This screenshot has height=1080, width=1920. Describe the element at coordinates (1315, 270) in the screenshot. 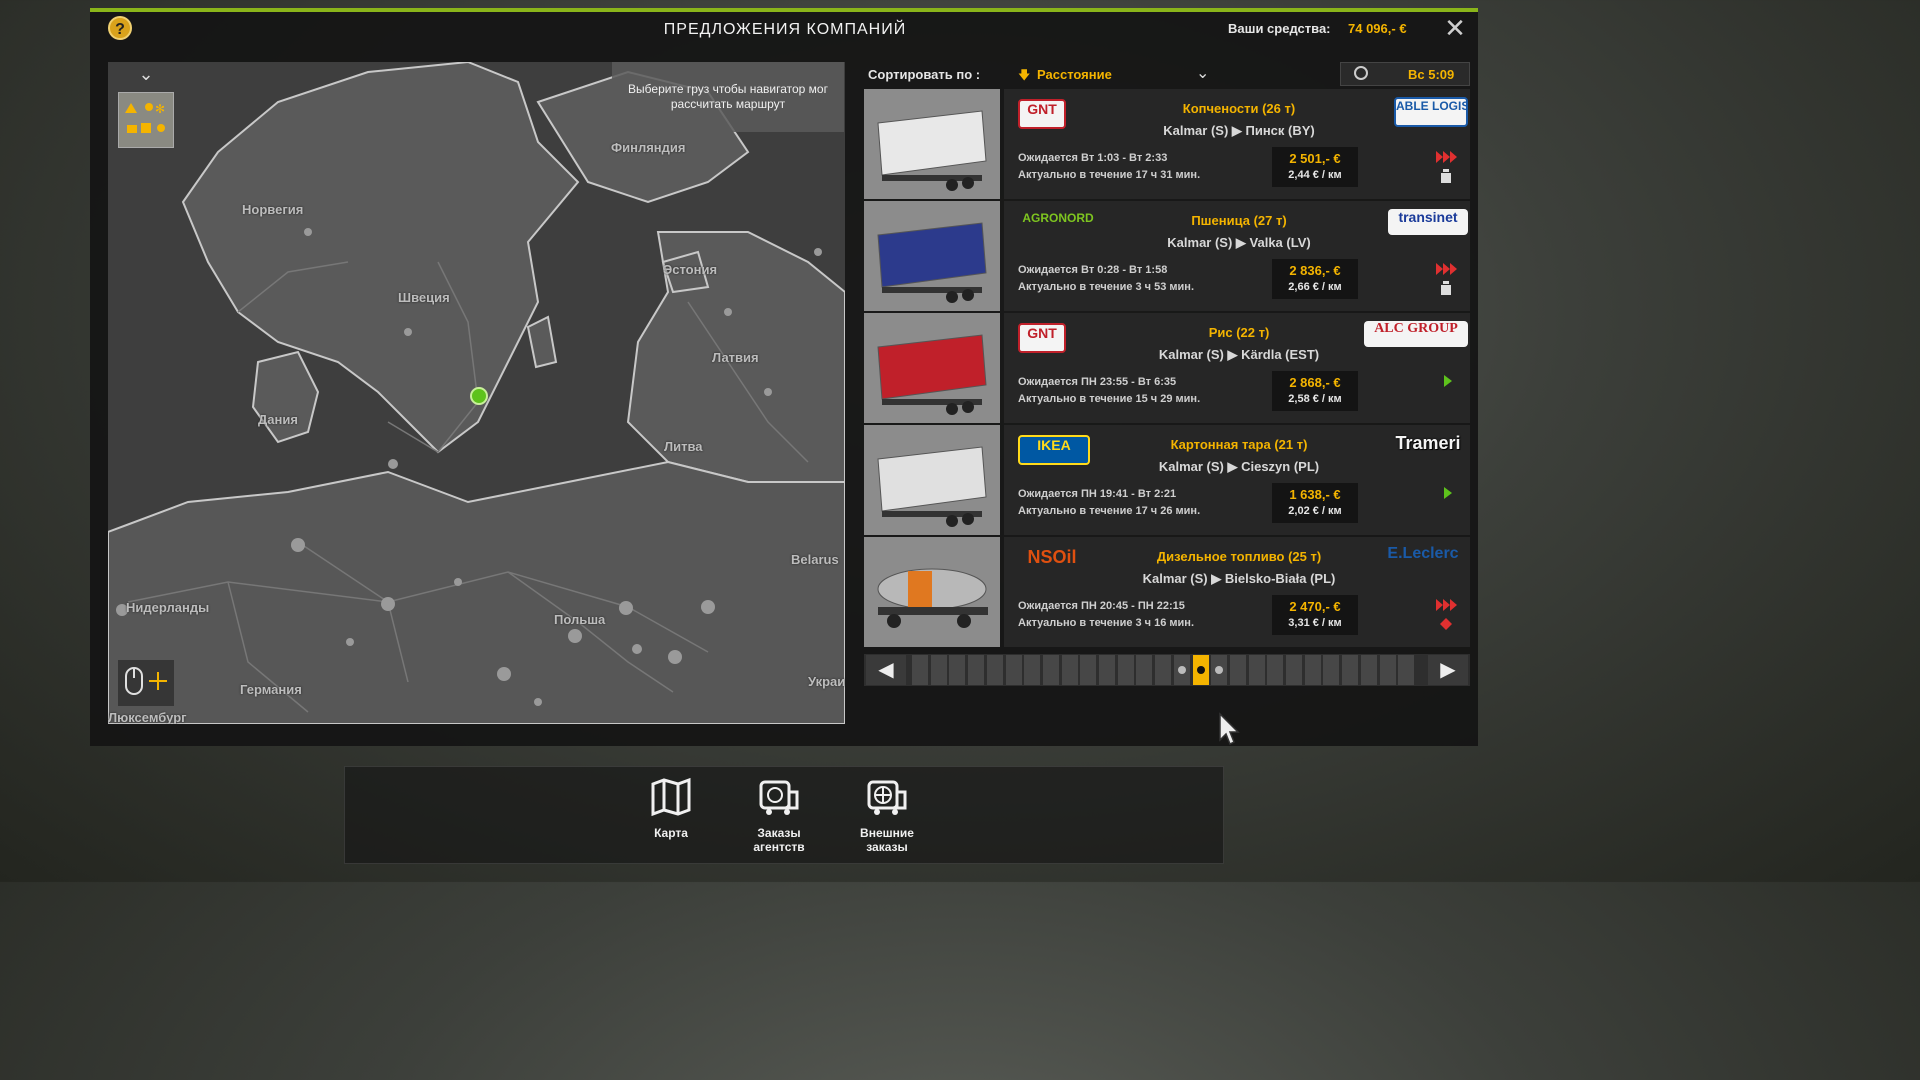

I see `job-price: 2 836,- €` at that location.